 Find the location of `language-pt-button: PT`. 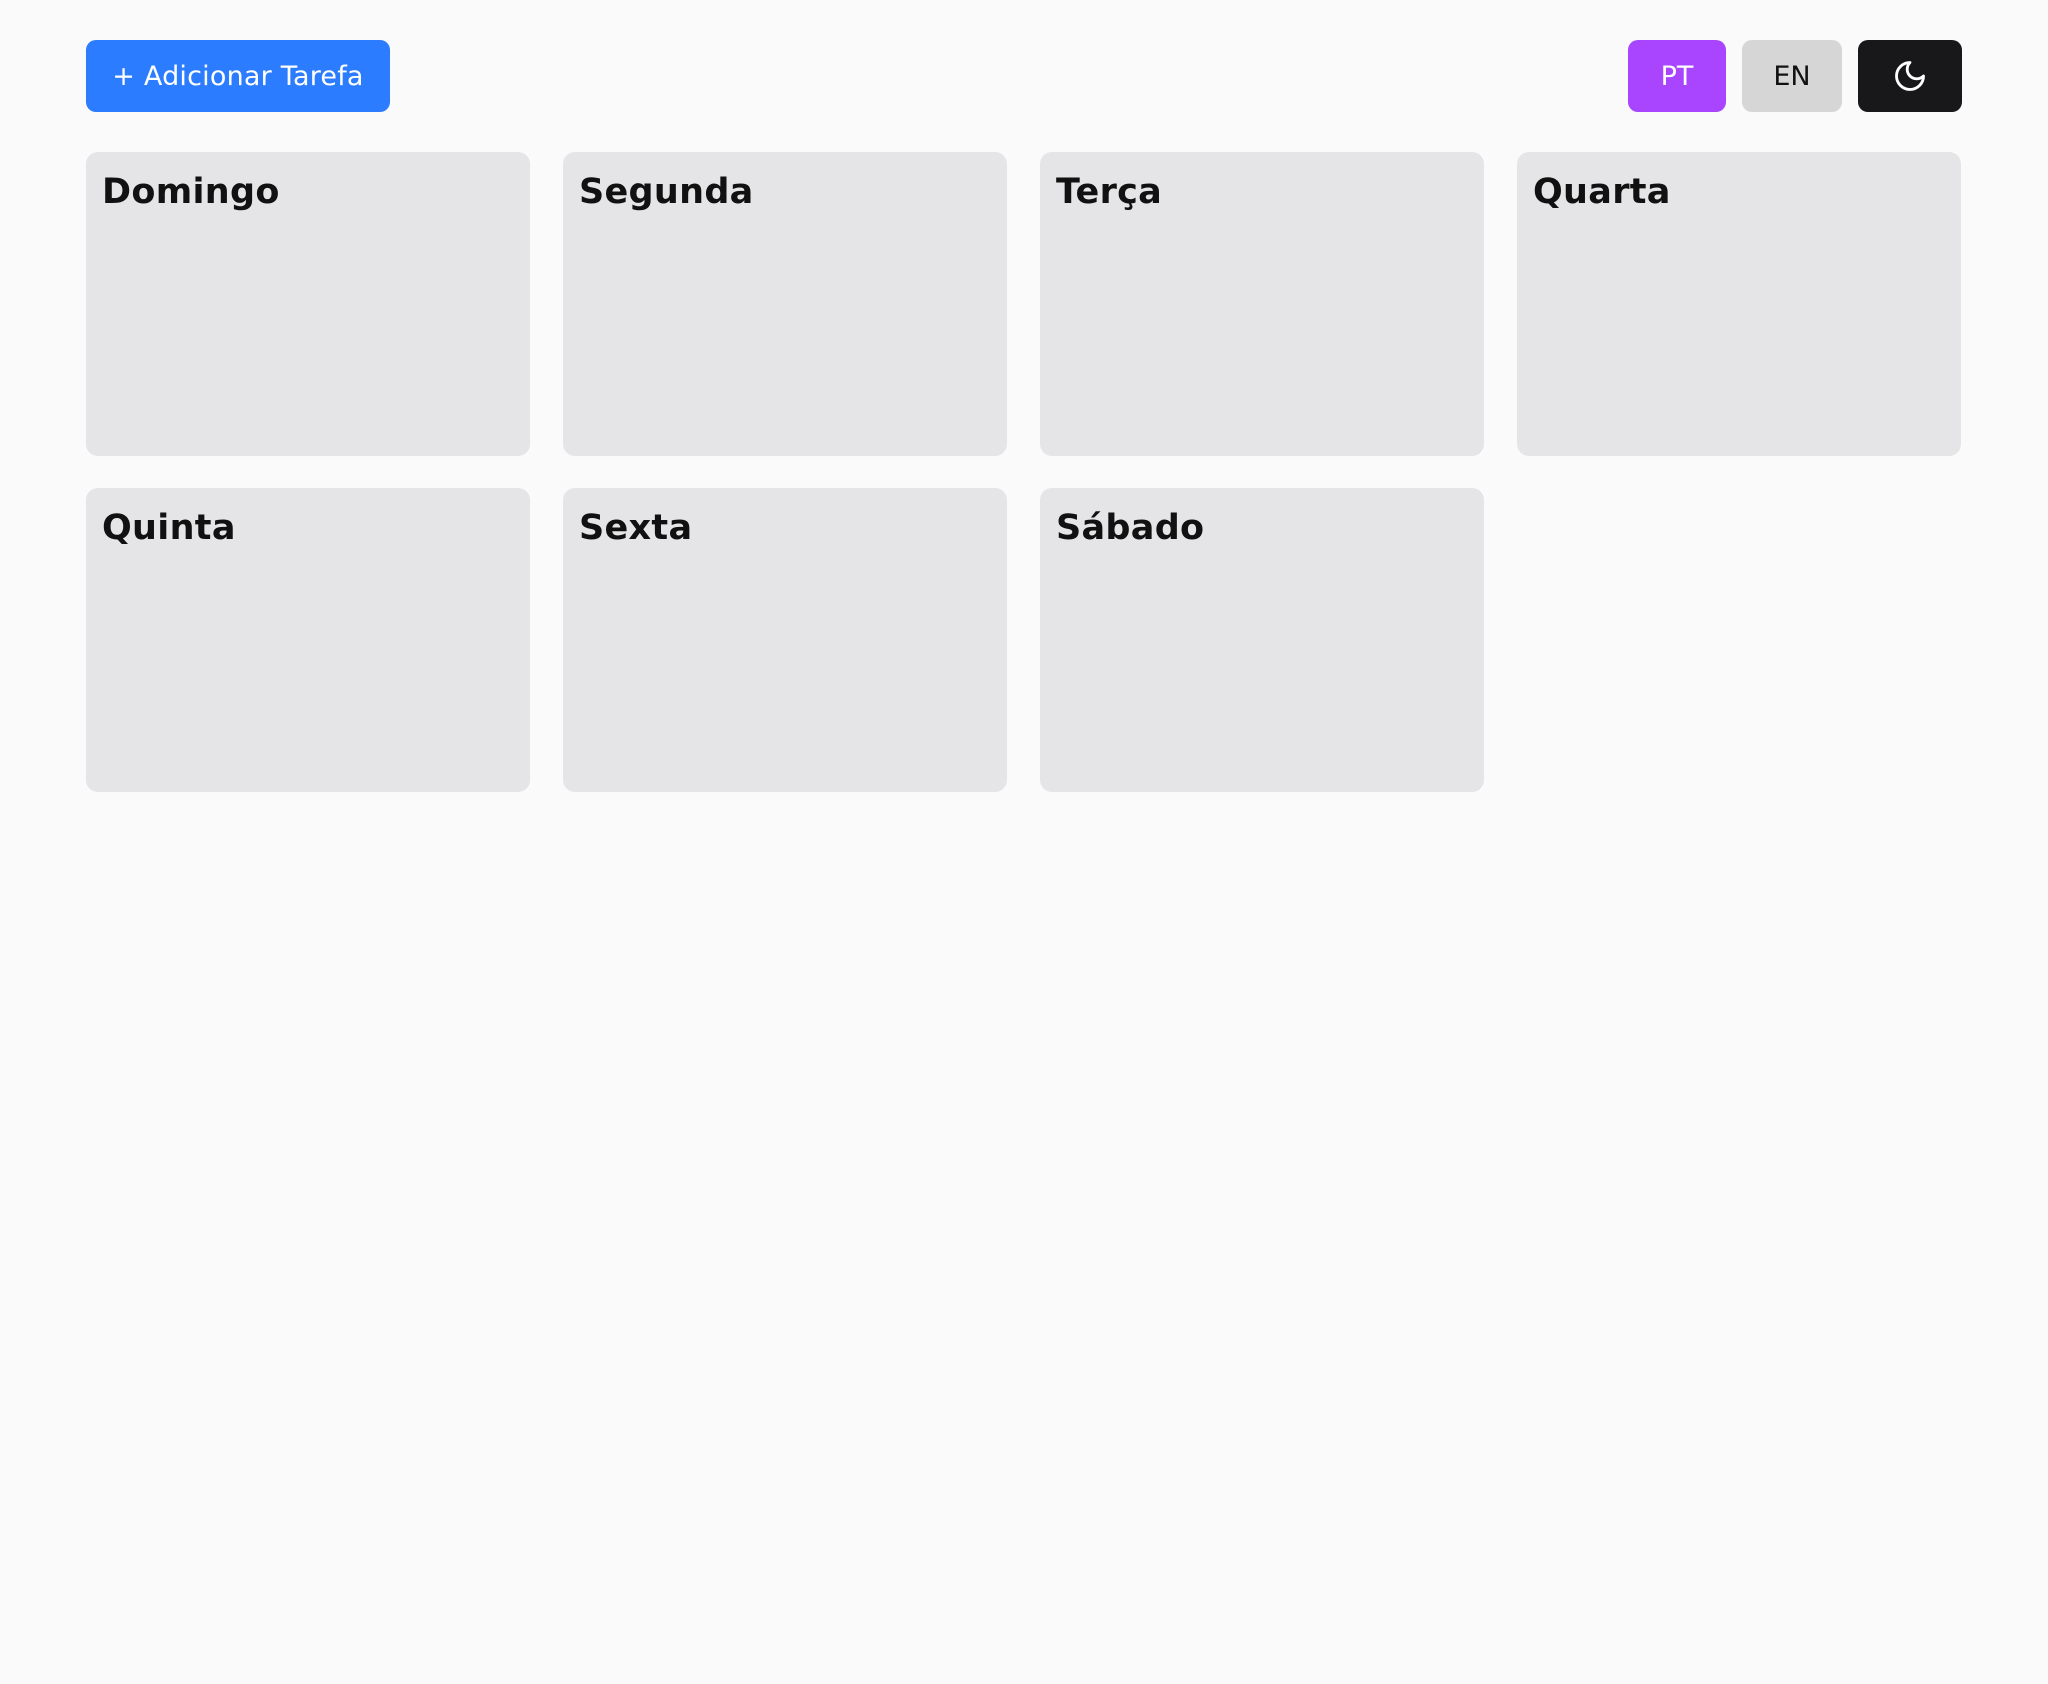

language-pt-button: PT is located at coordinates (1677, 76).